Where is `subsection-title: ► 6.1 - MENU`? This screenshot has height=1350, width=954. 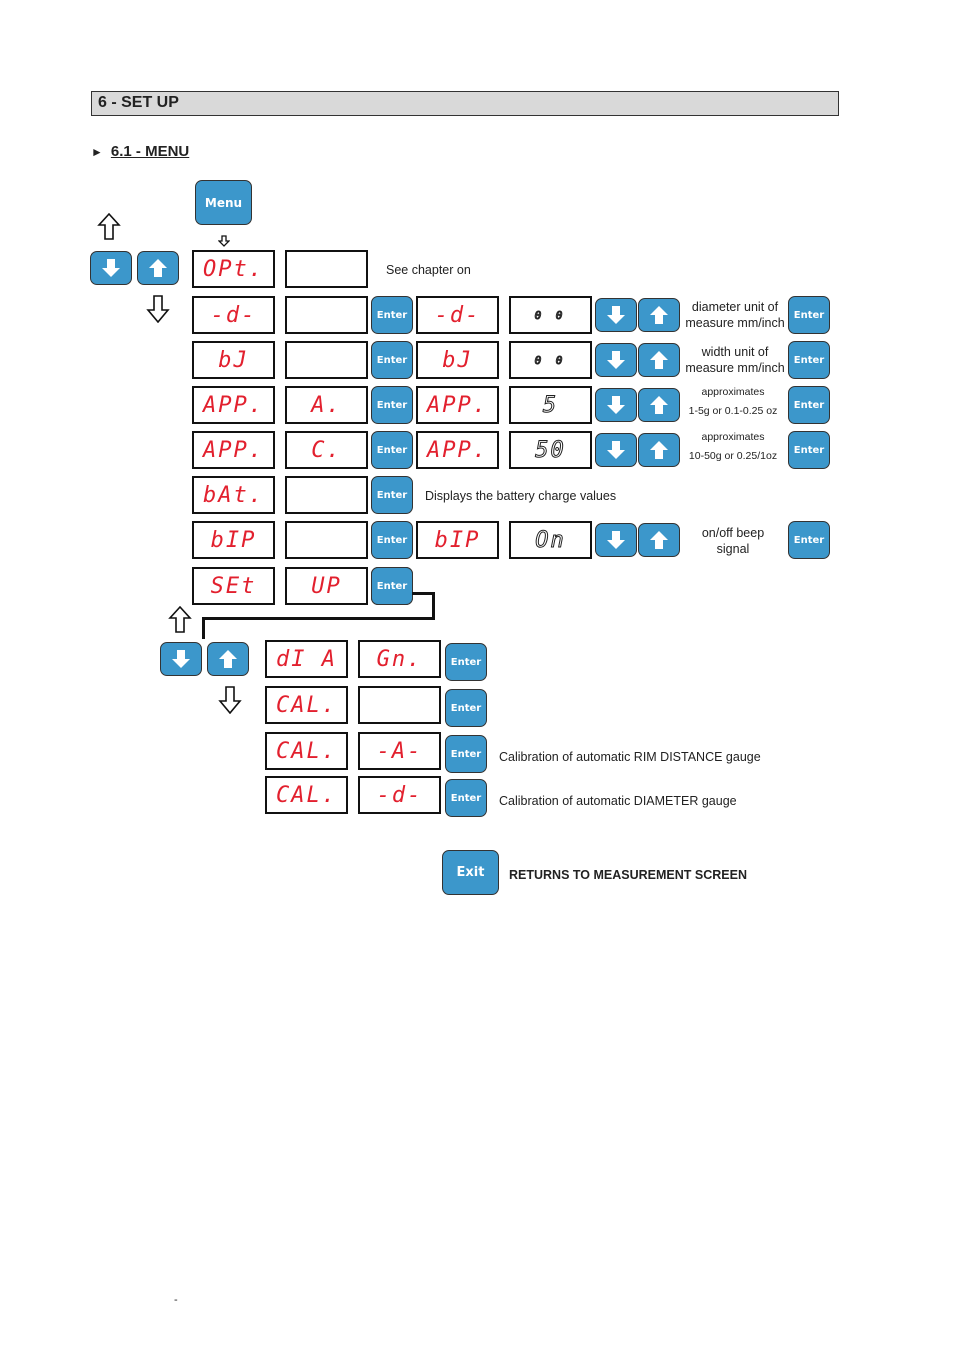
subsection-title: ► 6.1 - MENU is located at coordinates (140, 151).